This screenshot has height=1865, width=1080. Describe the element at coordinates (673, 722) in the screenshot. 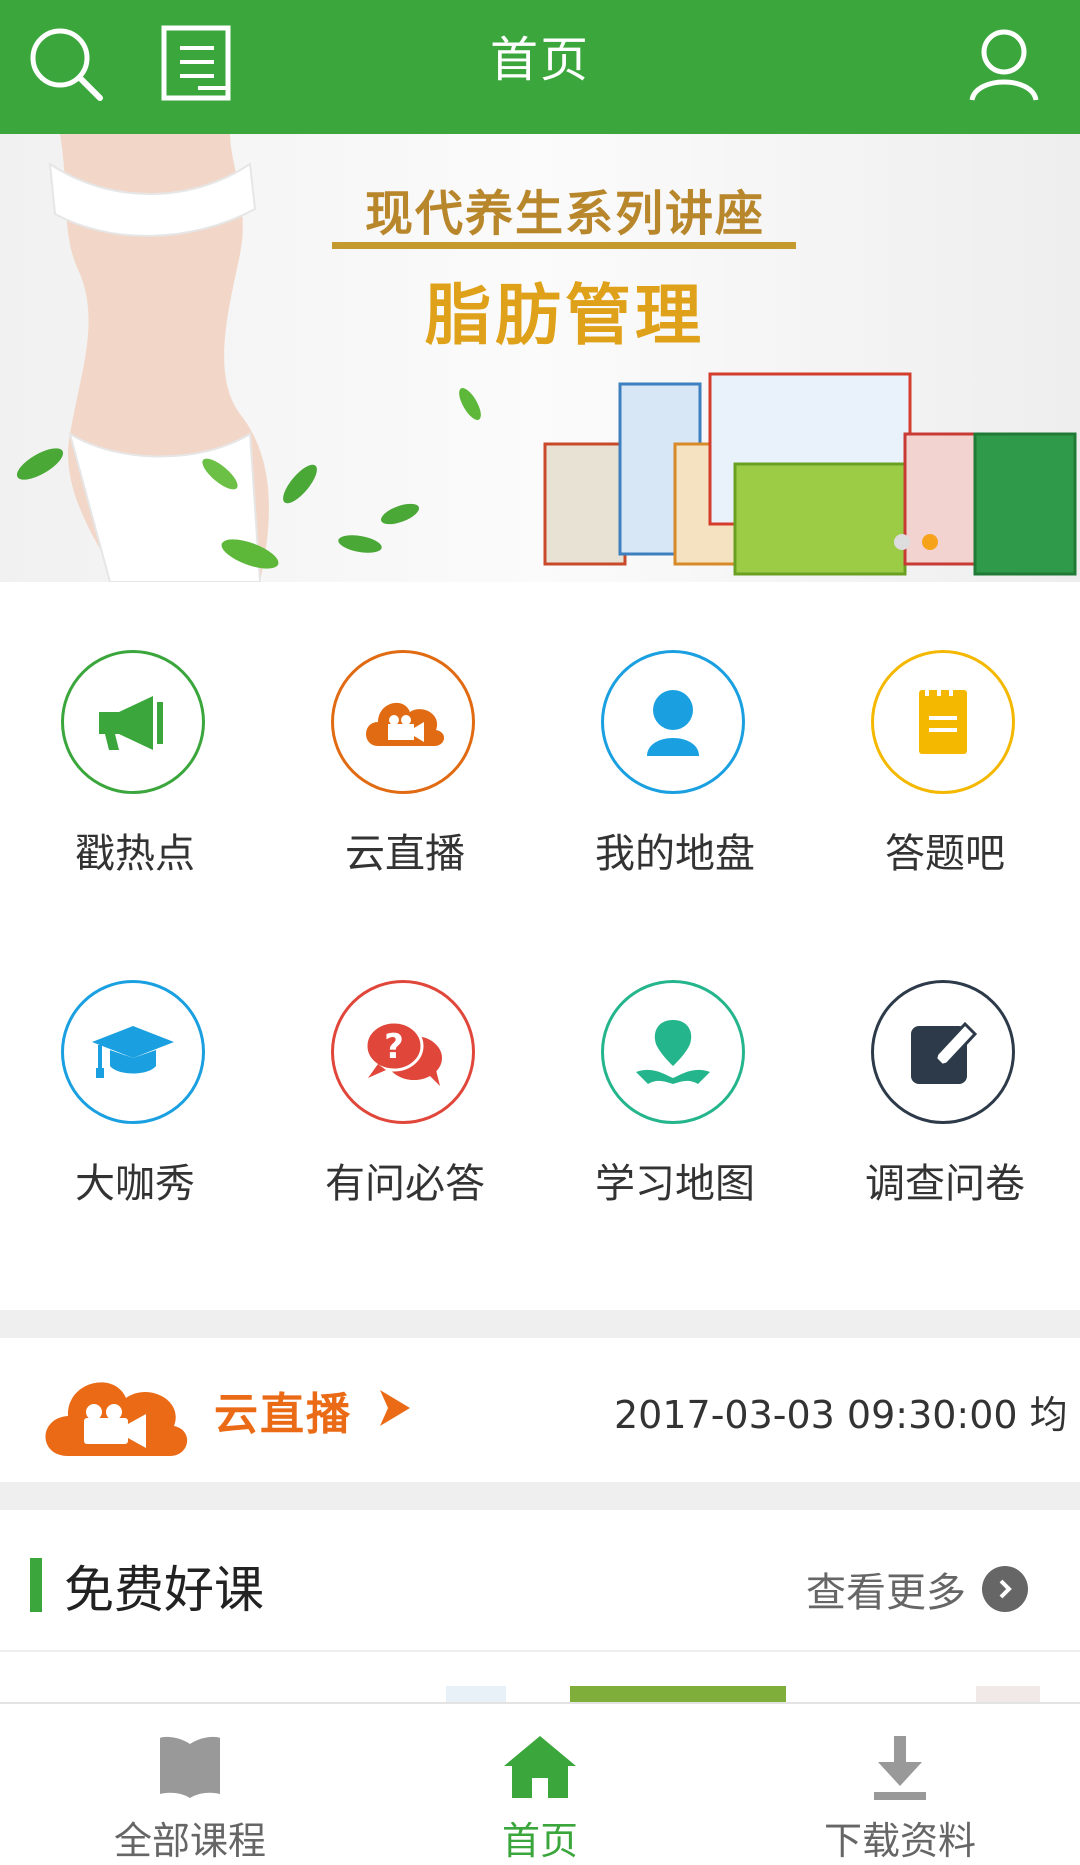

I see `person-icon` at that location.